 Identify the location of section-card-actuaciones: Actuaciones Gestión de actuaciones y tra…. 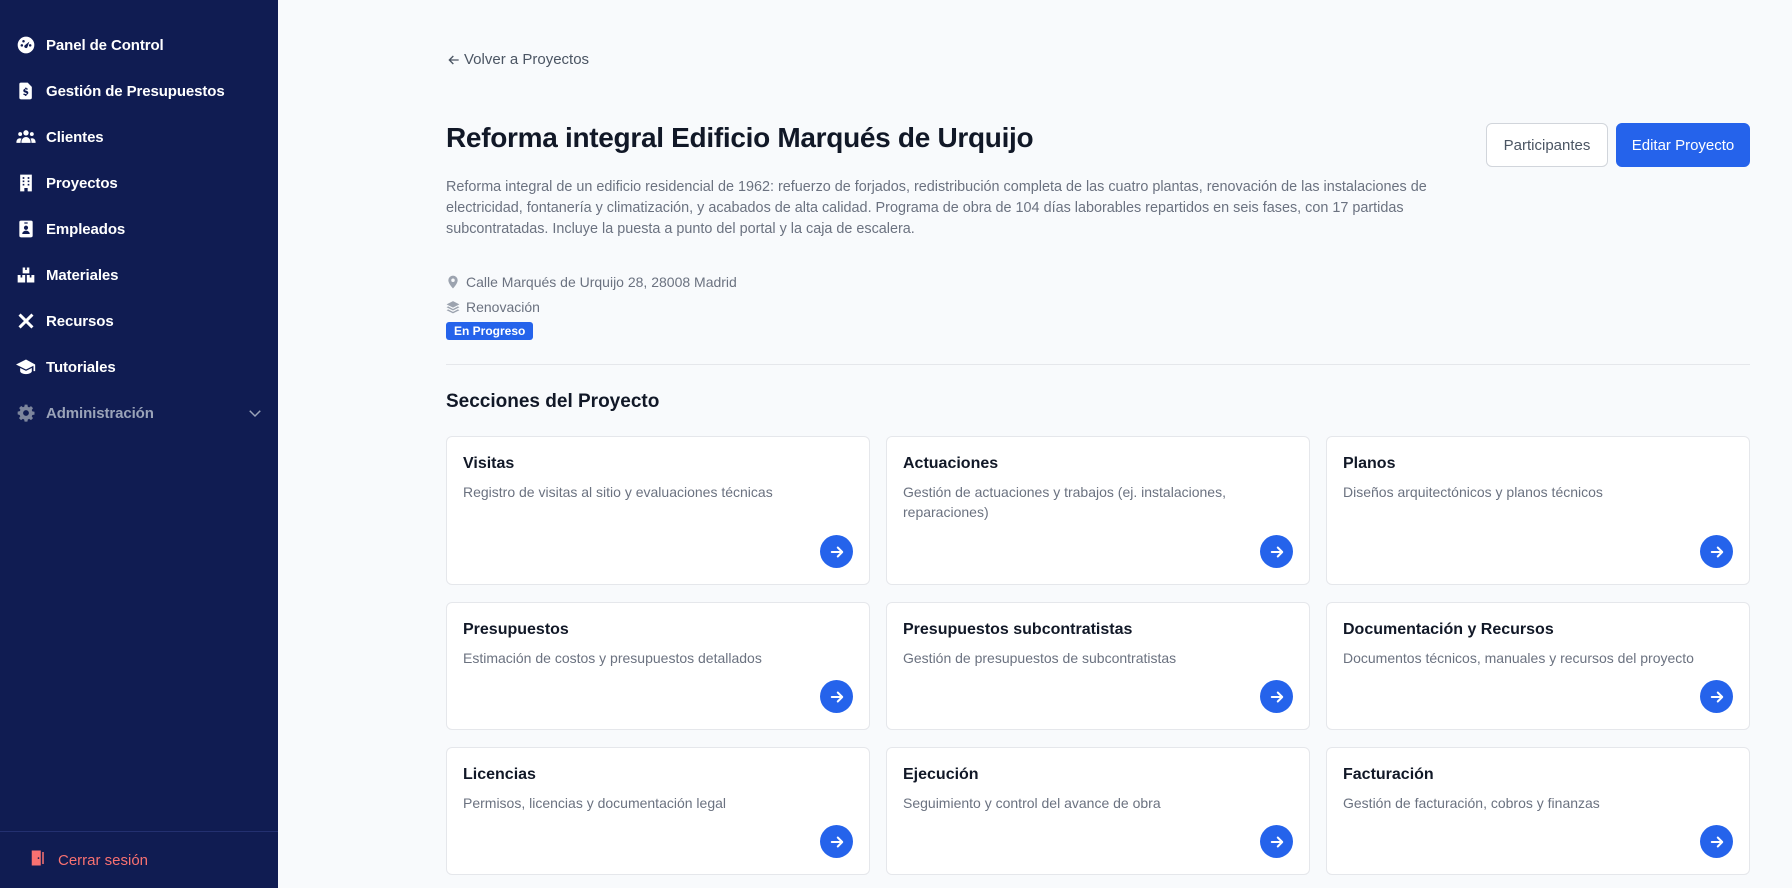
(1098, 510).